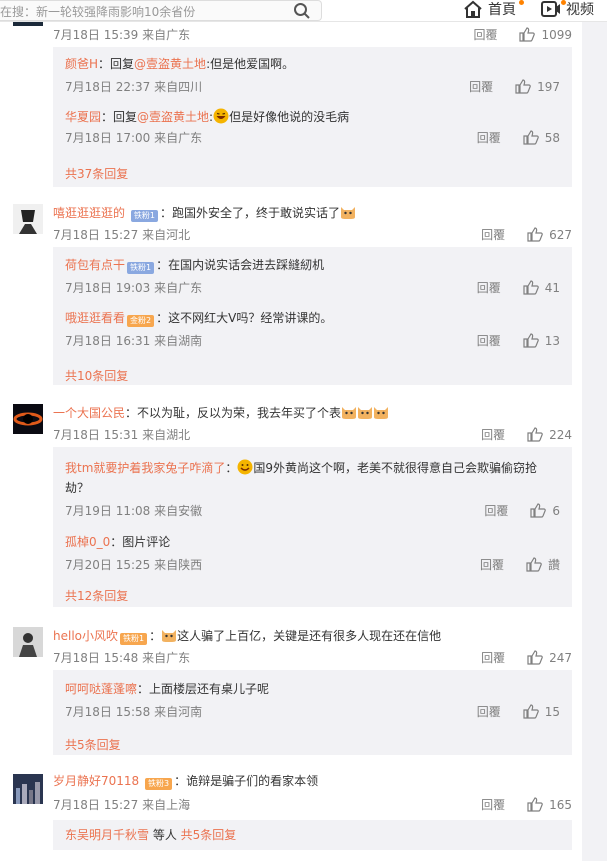 This screenshot has height=861, width=607. I want to click on reply-actions: 回覆 13, so click(518, 340).